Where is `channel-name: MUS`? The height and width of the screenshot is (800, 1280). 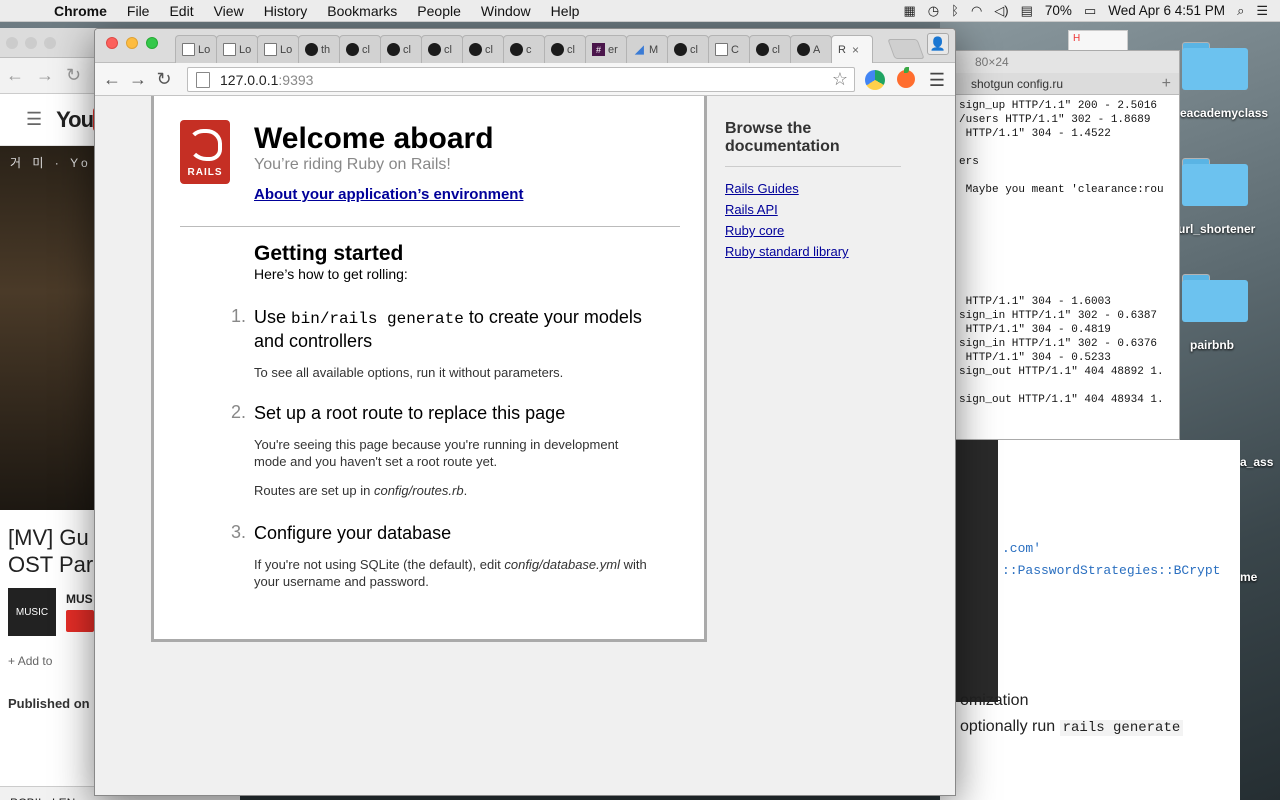 channel-name: MUS is located at coordinates (80, 599).